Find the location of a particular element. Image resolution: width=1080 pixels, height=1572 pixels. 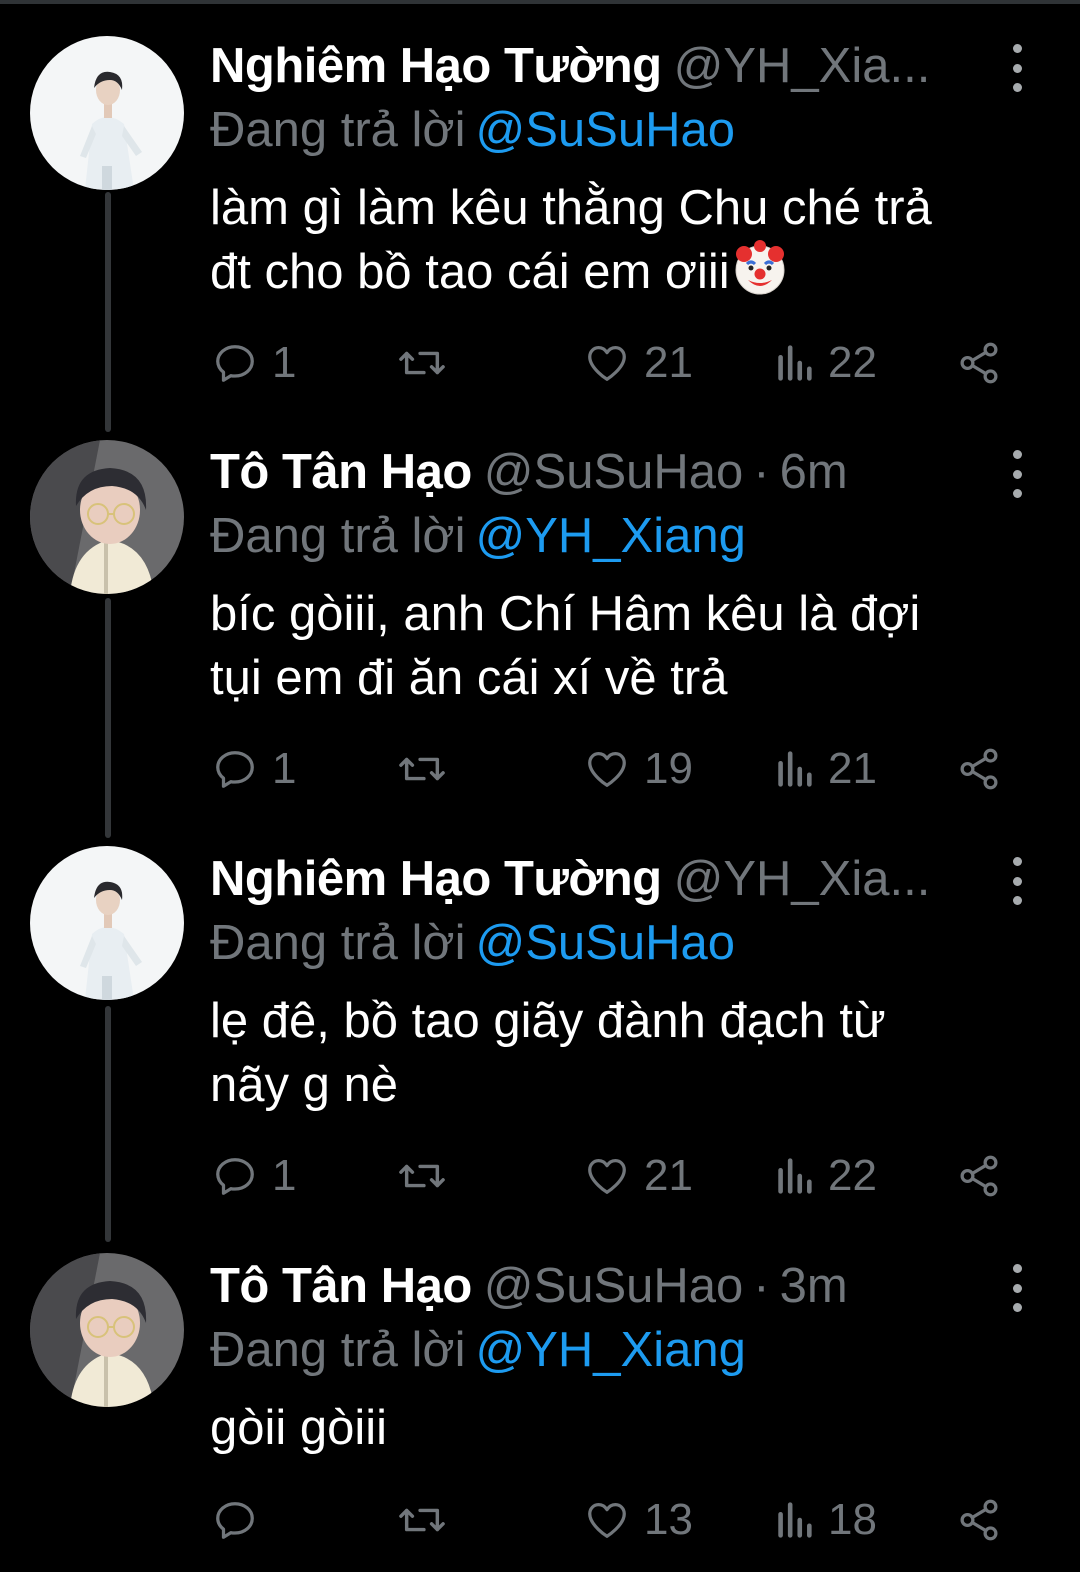

tweet-text-line: nãy g nè is located at coordinates (304, 1085).